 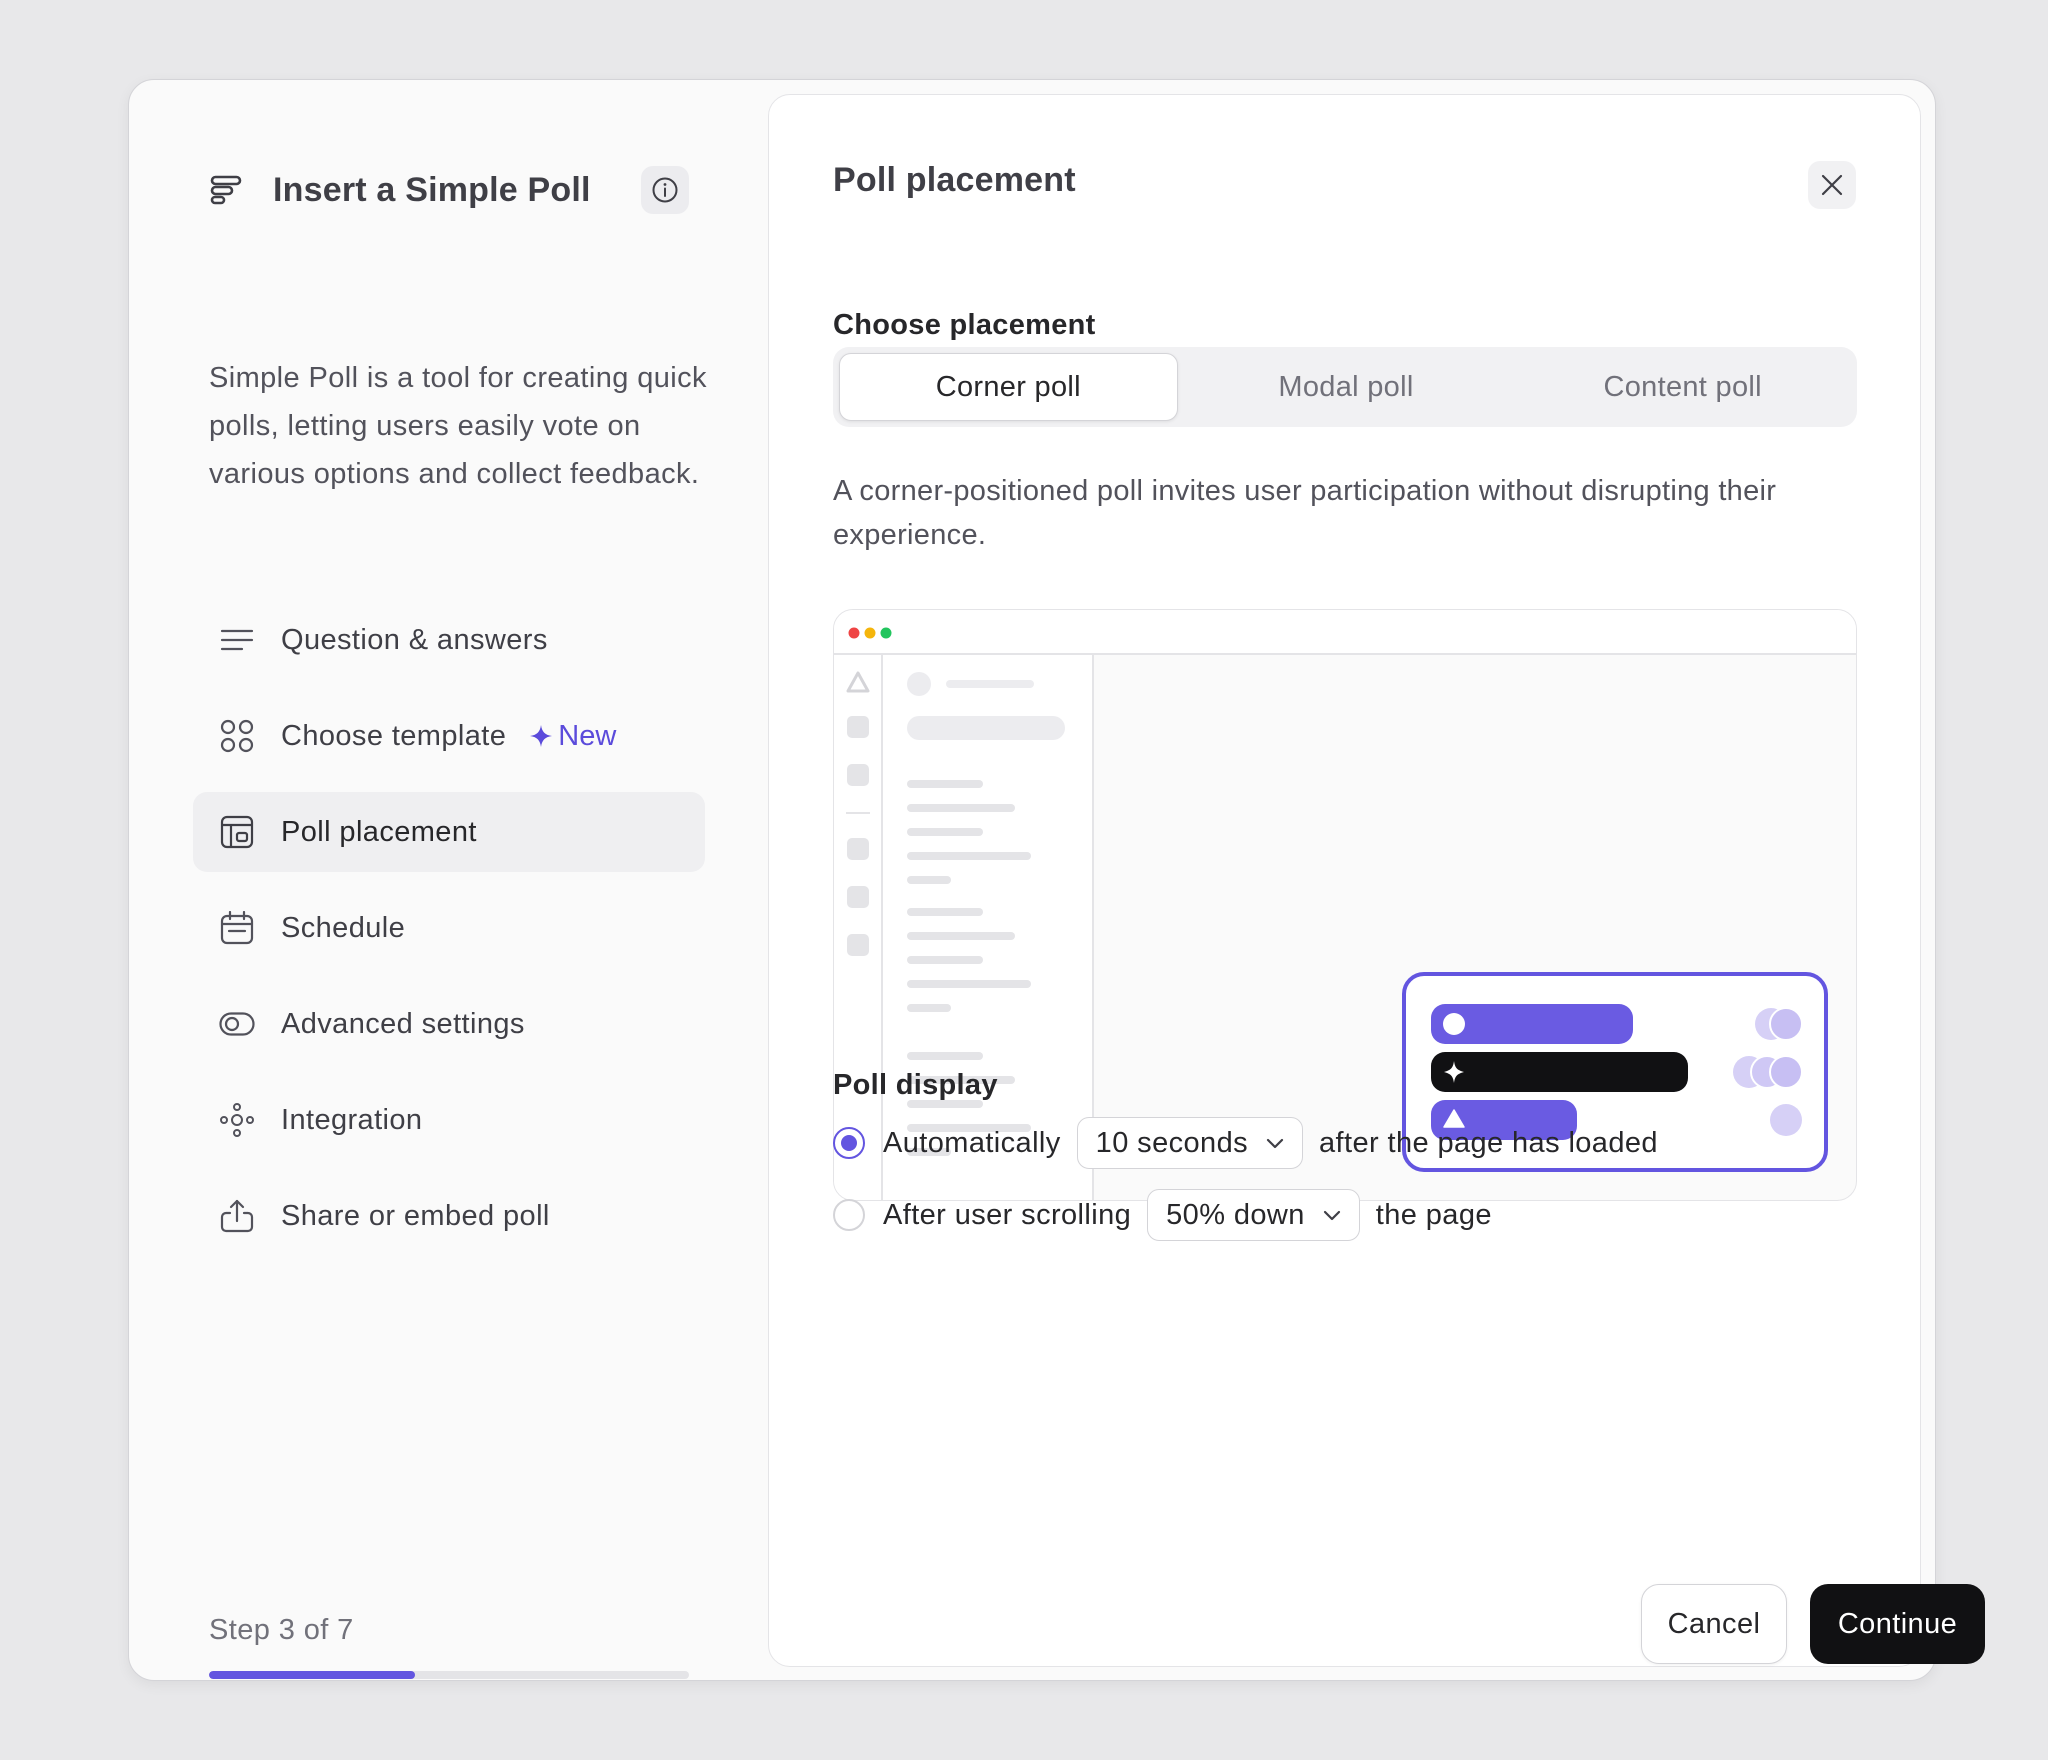 I want to click on toggle-icon, so click(x=237, y=1024).